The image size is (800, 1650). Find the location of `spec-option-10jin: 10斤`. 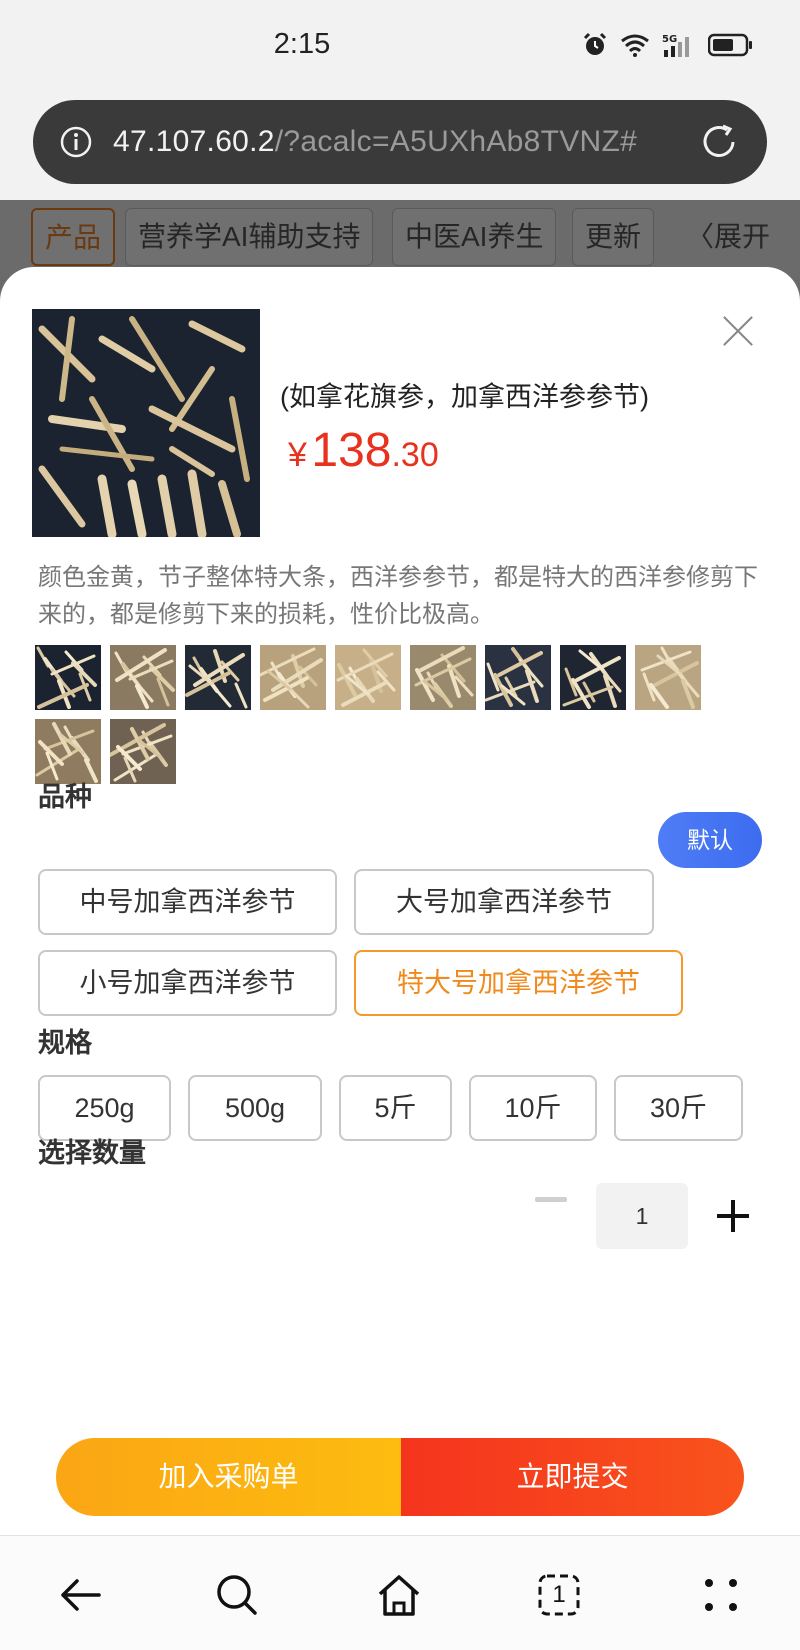

spec-option-10jin: 10斤 is located at coordinates (533, 1108).